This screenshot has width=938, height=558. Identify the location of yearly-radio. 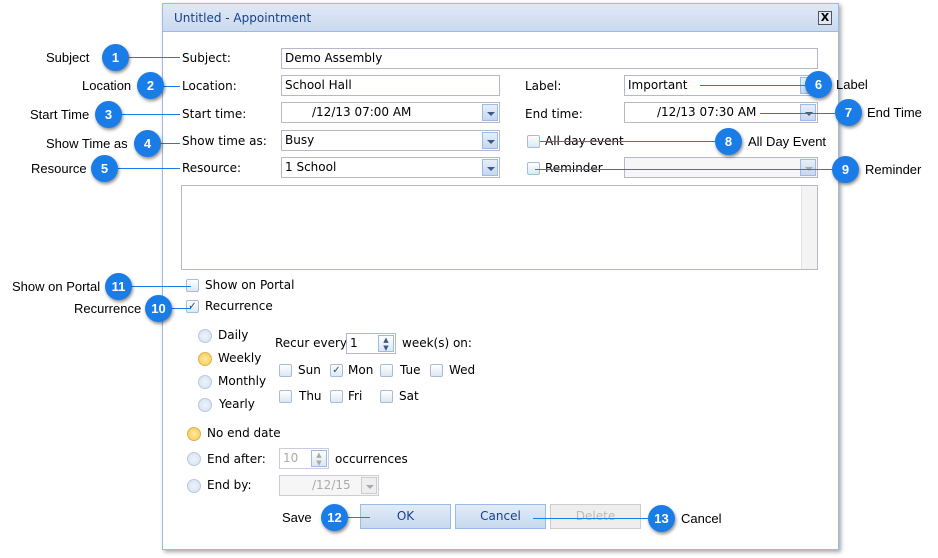
(205, 405).